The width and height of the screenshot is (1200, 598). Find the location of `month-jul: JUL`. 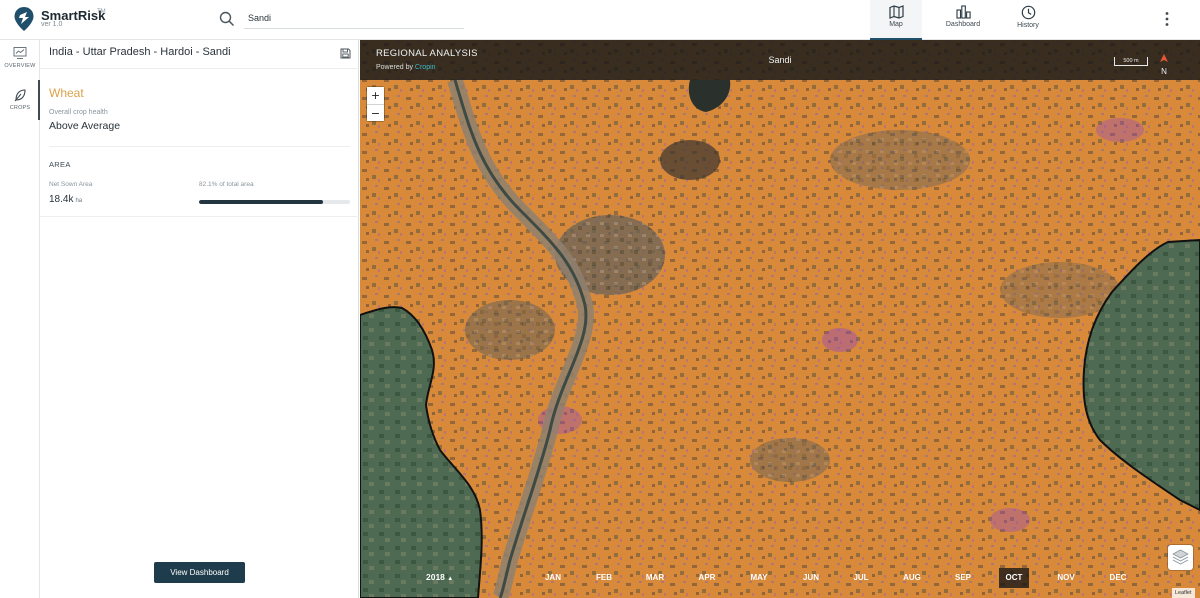

month-jul: JUL is located at coordinates (861, 578).